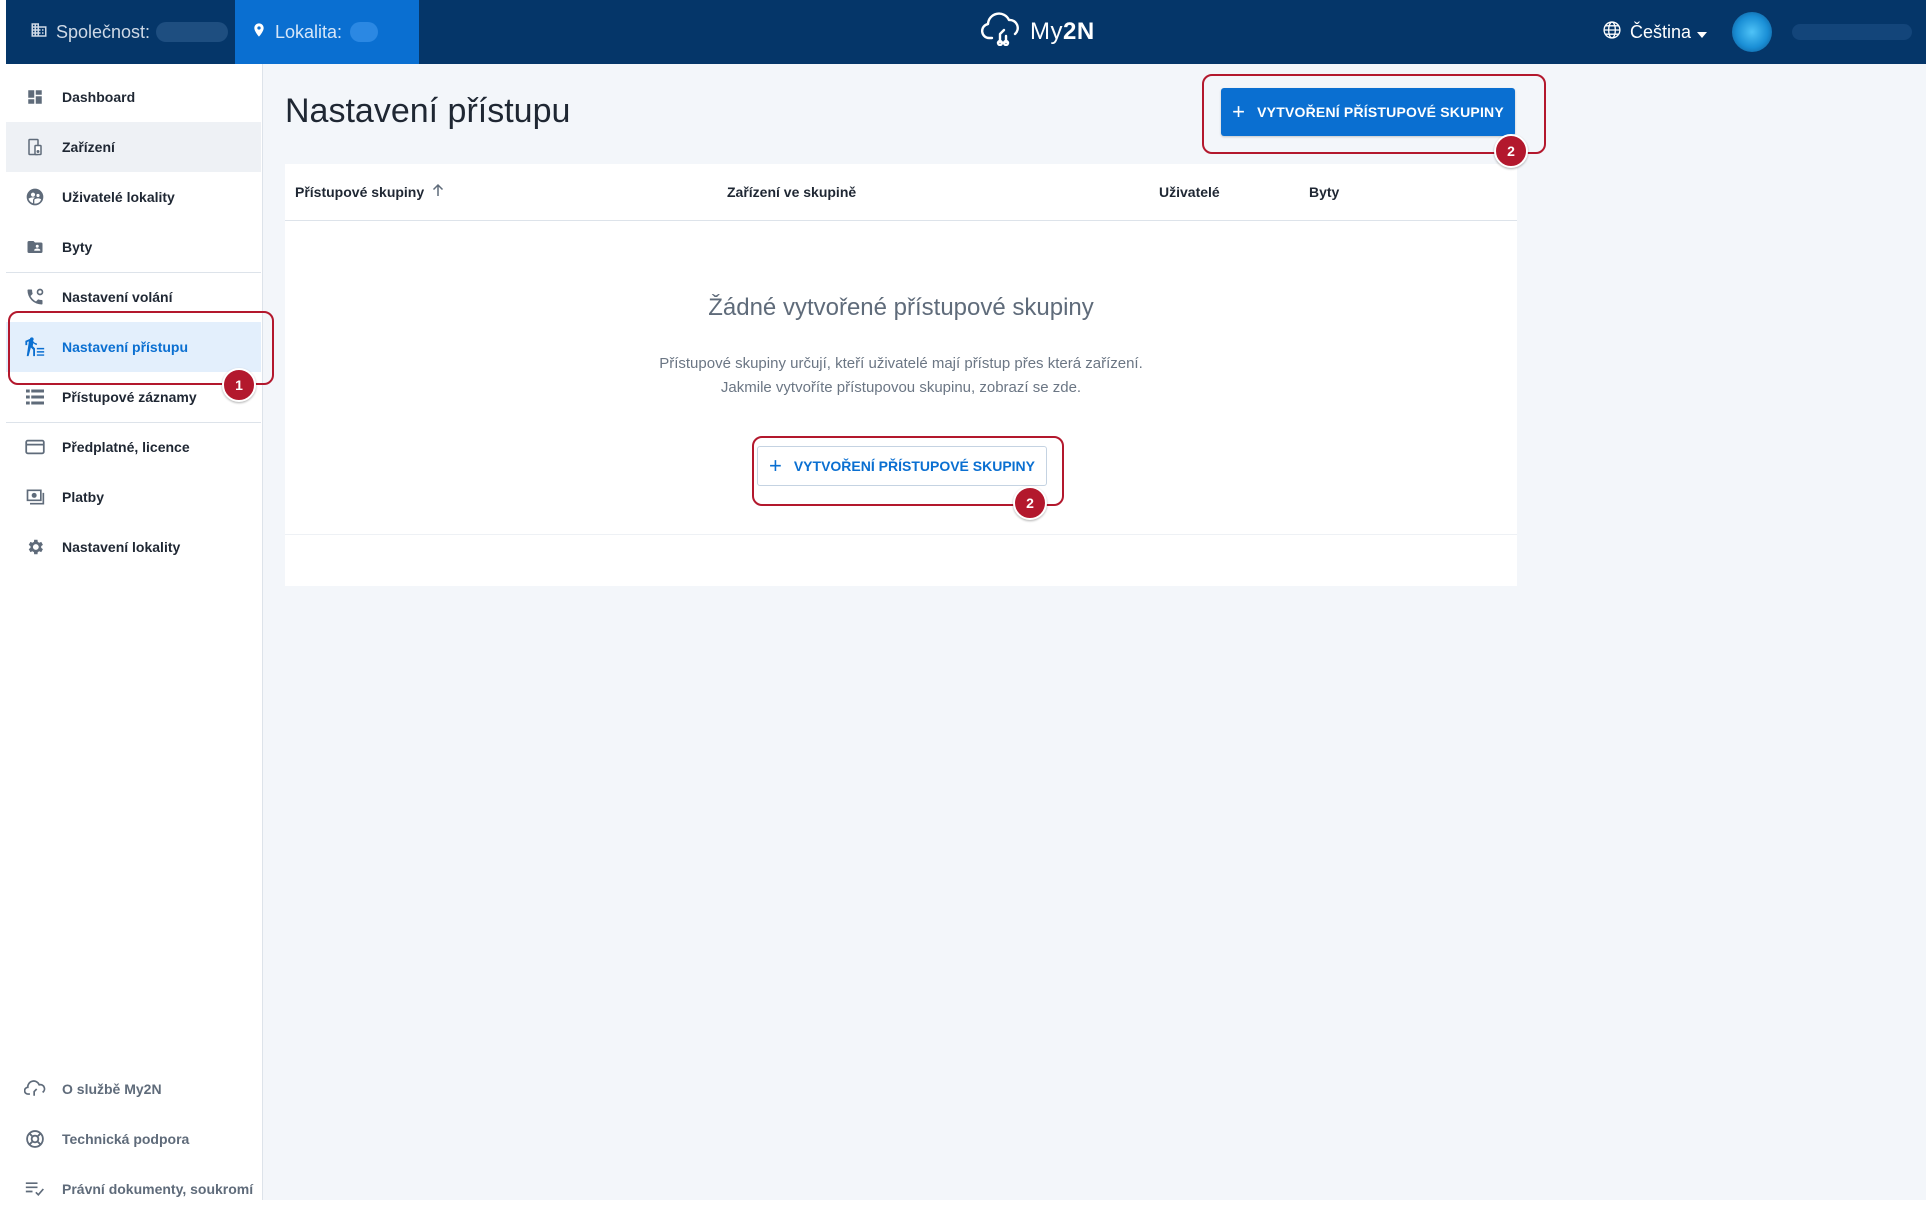  What do you see at coordinates (35, 447) in the screenshot?
I see `card-icon` at bounding box center [35, 447].